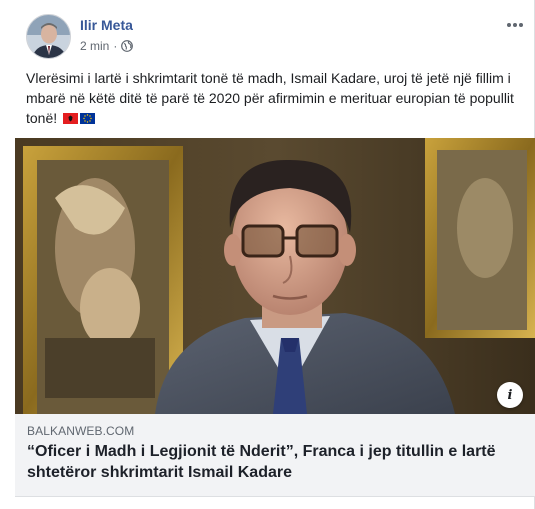  What do you see at coordinates (88, 116) in the screenshot?
I see `eu-flag-icon` at bounding box center [88, 116].